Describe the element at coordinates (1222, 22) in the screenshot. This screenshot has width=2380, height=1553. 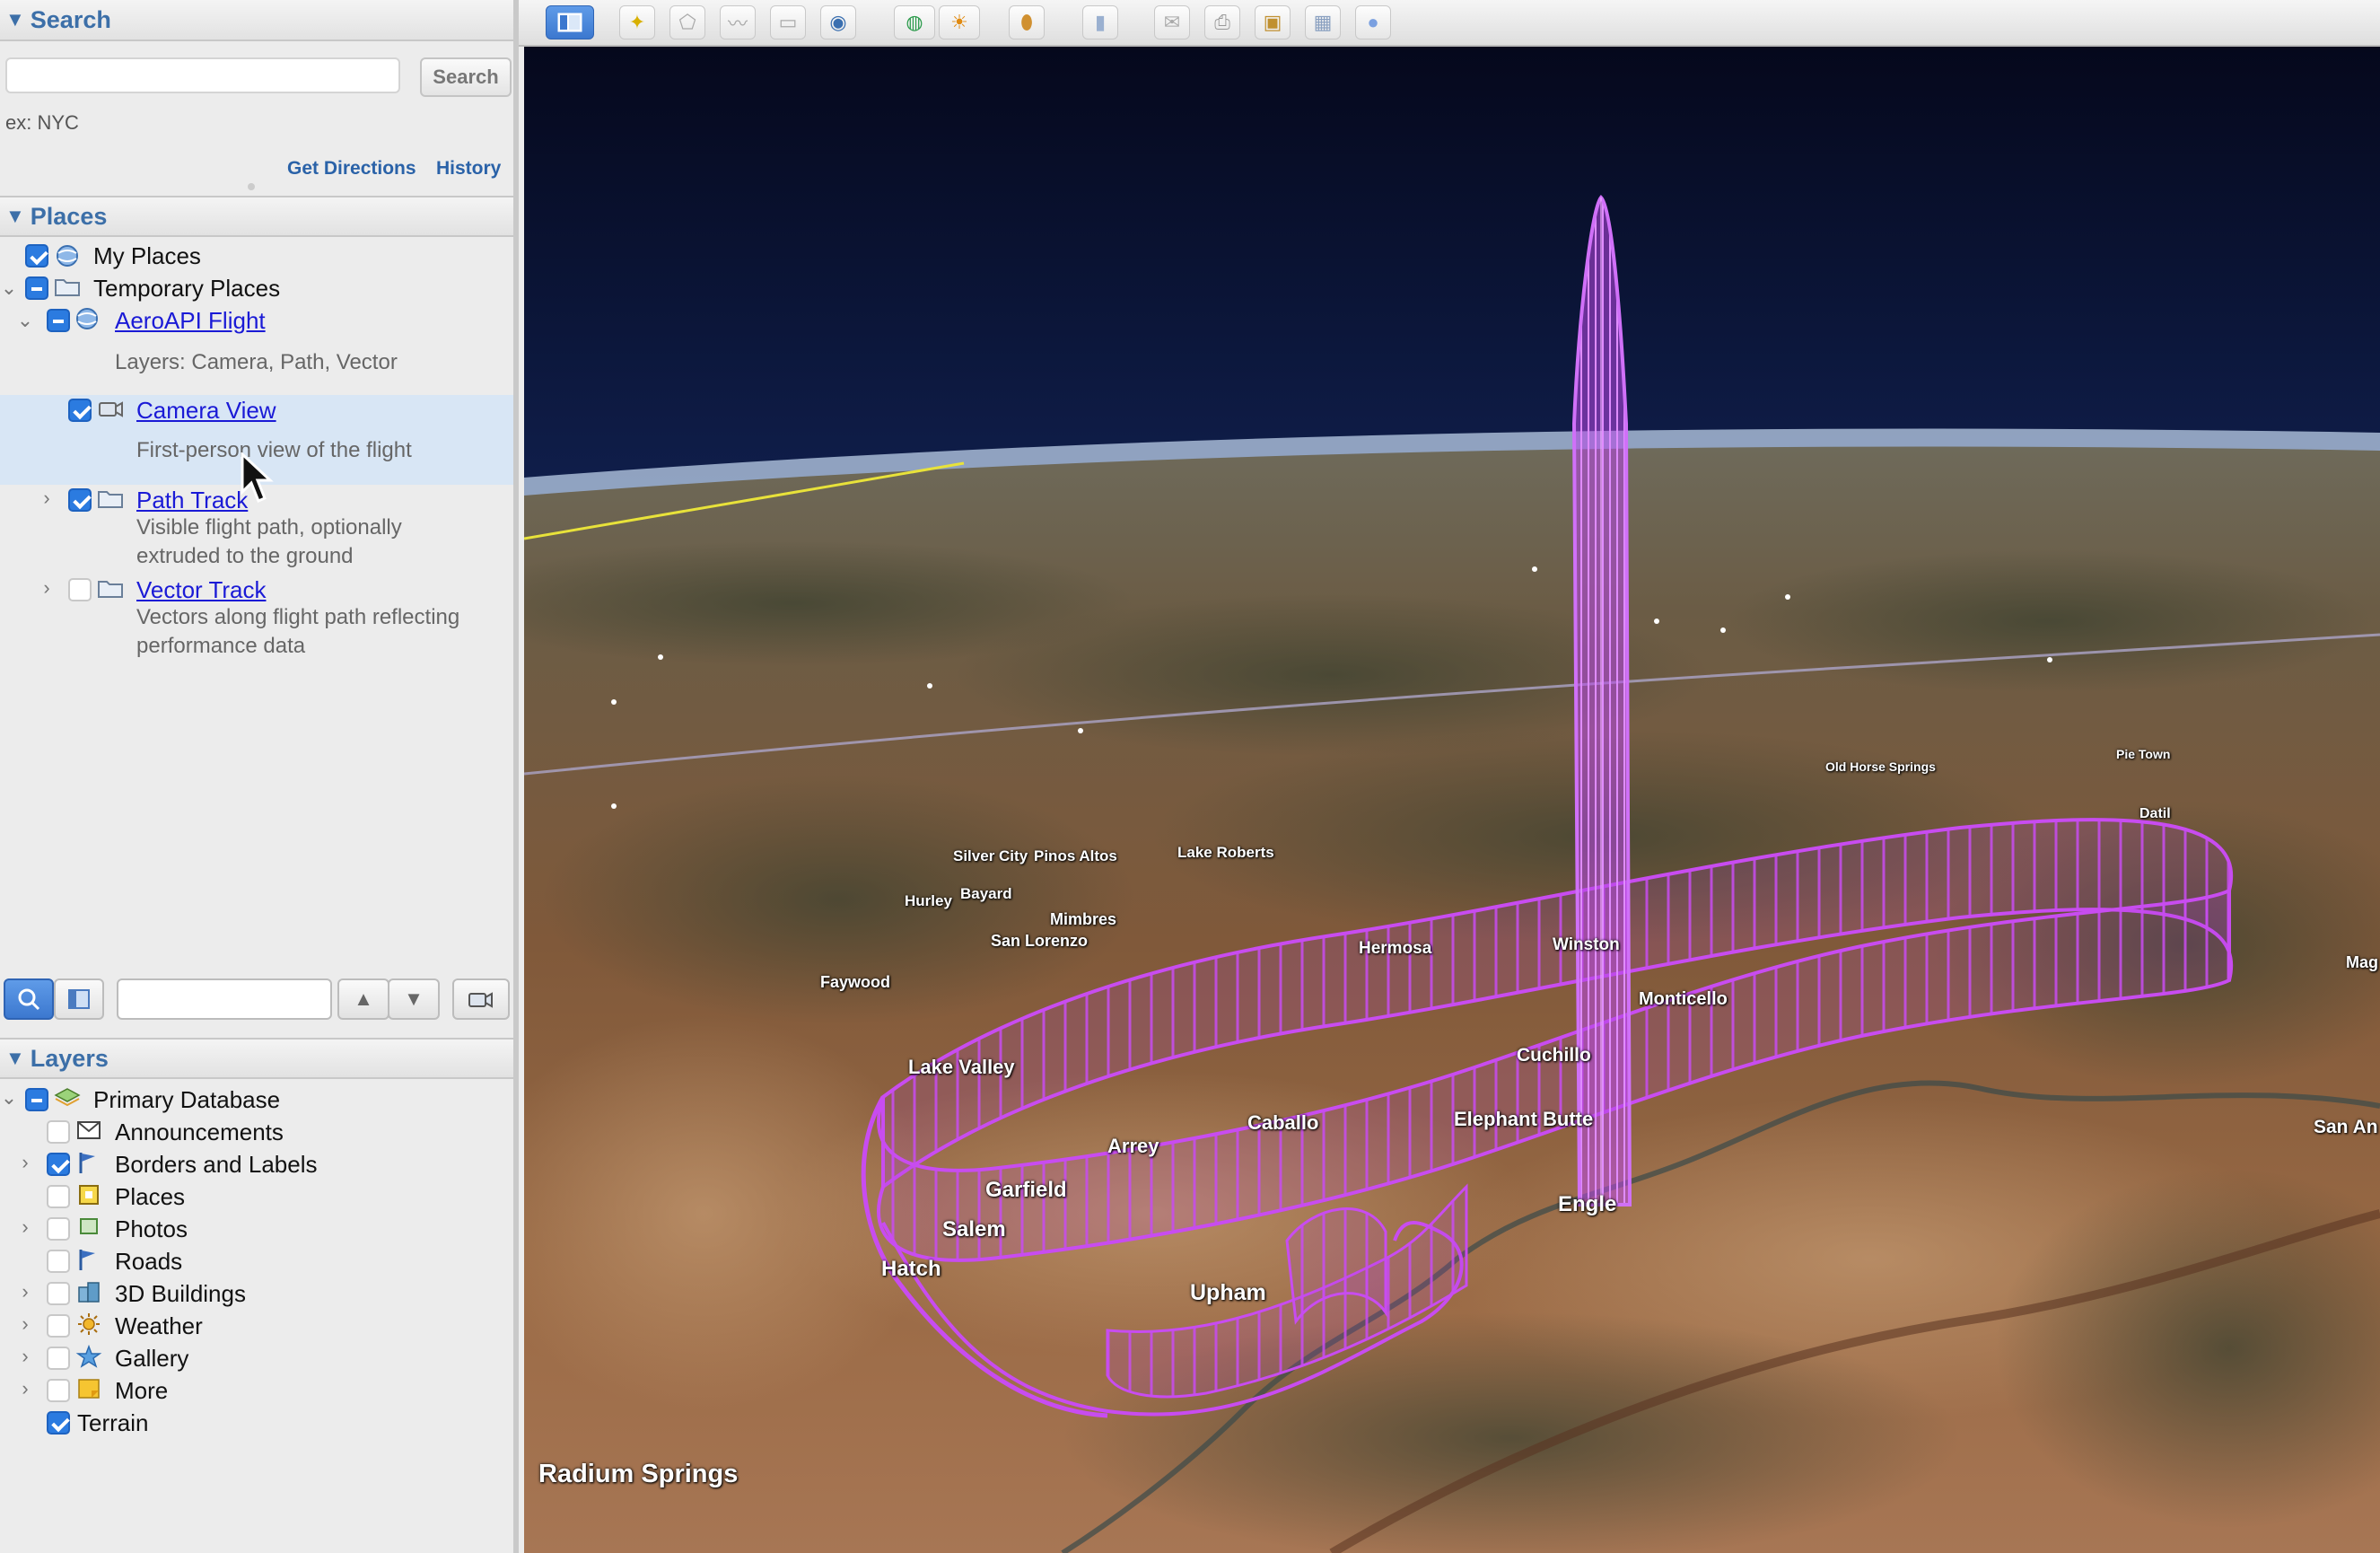
I see `print-button: ⎙` at that location.